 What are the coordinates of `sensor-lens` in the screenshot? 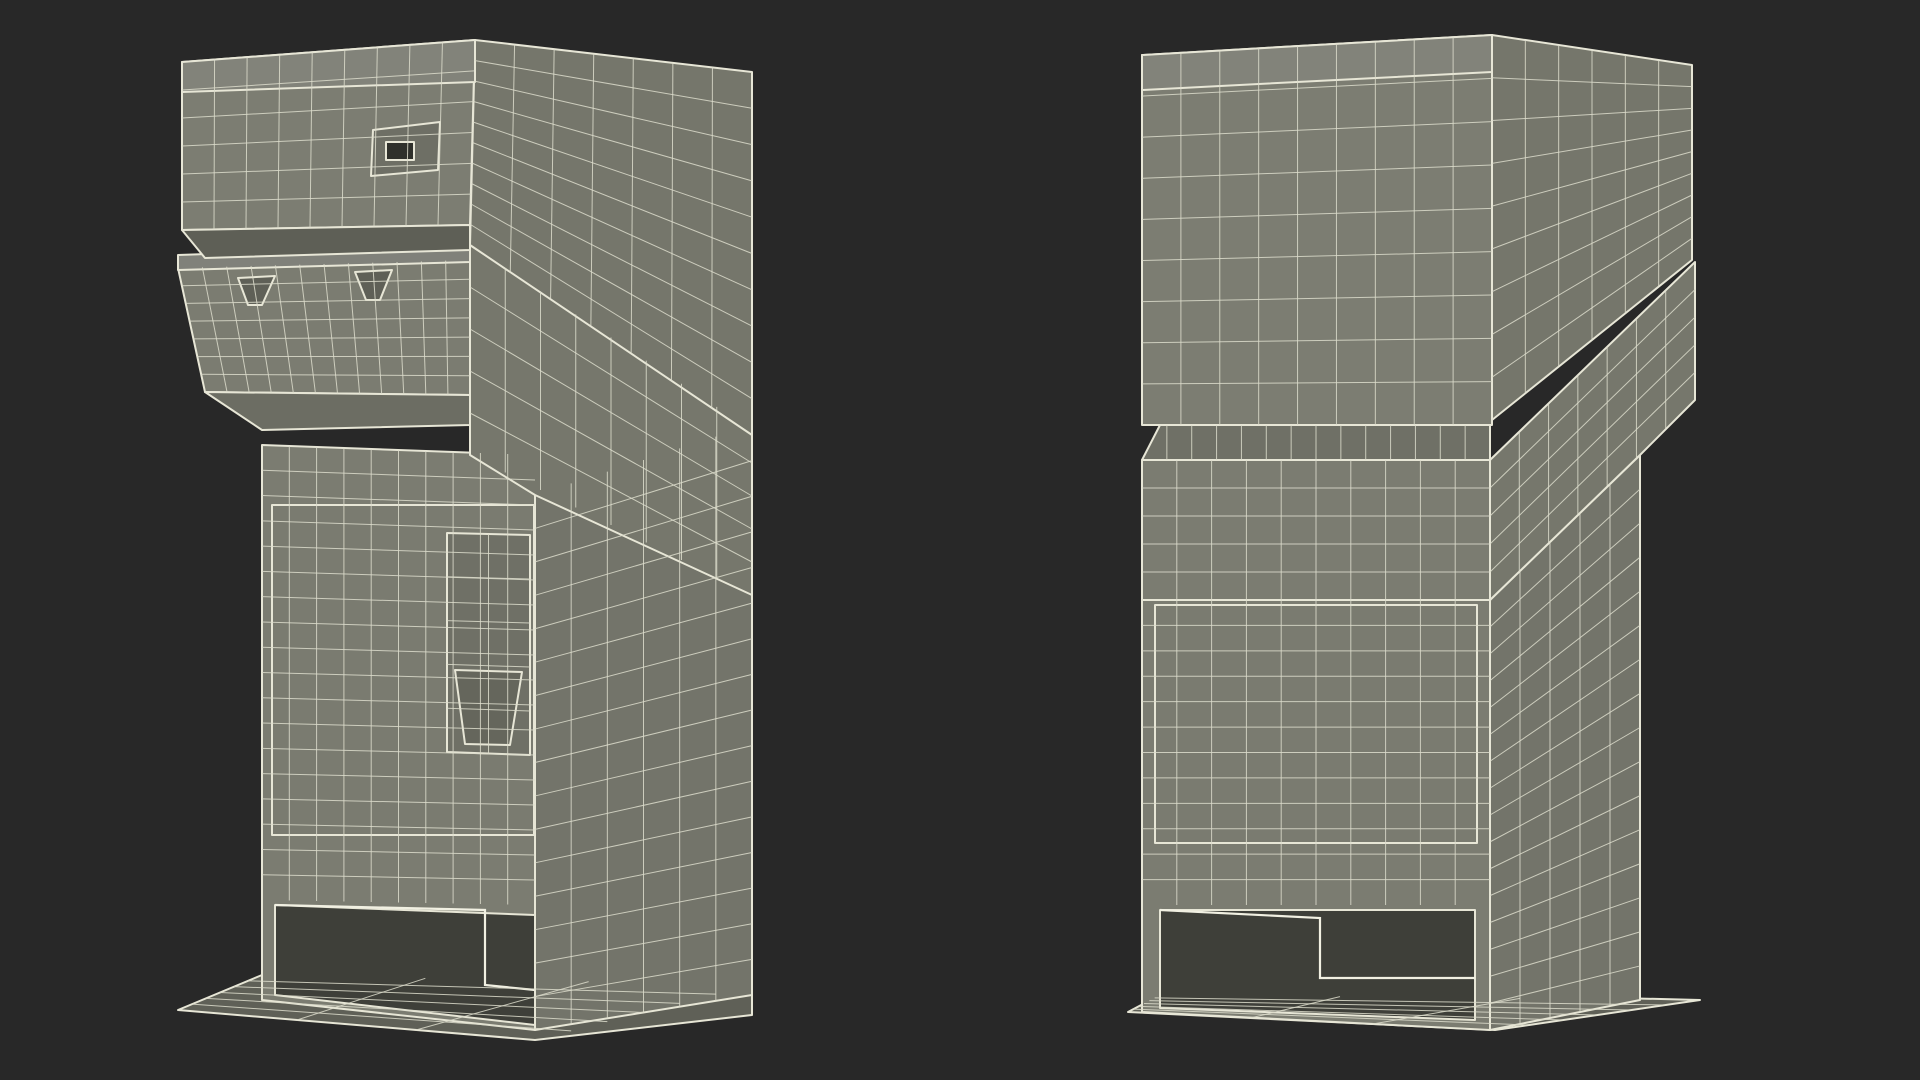 It's located at (400, 151).